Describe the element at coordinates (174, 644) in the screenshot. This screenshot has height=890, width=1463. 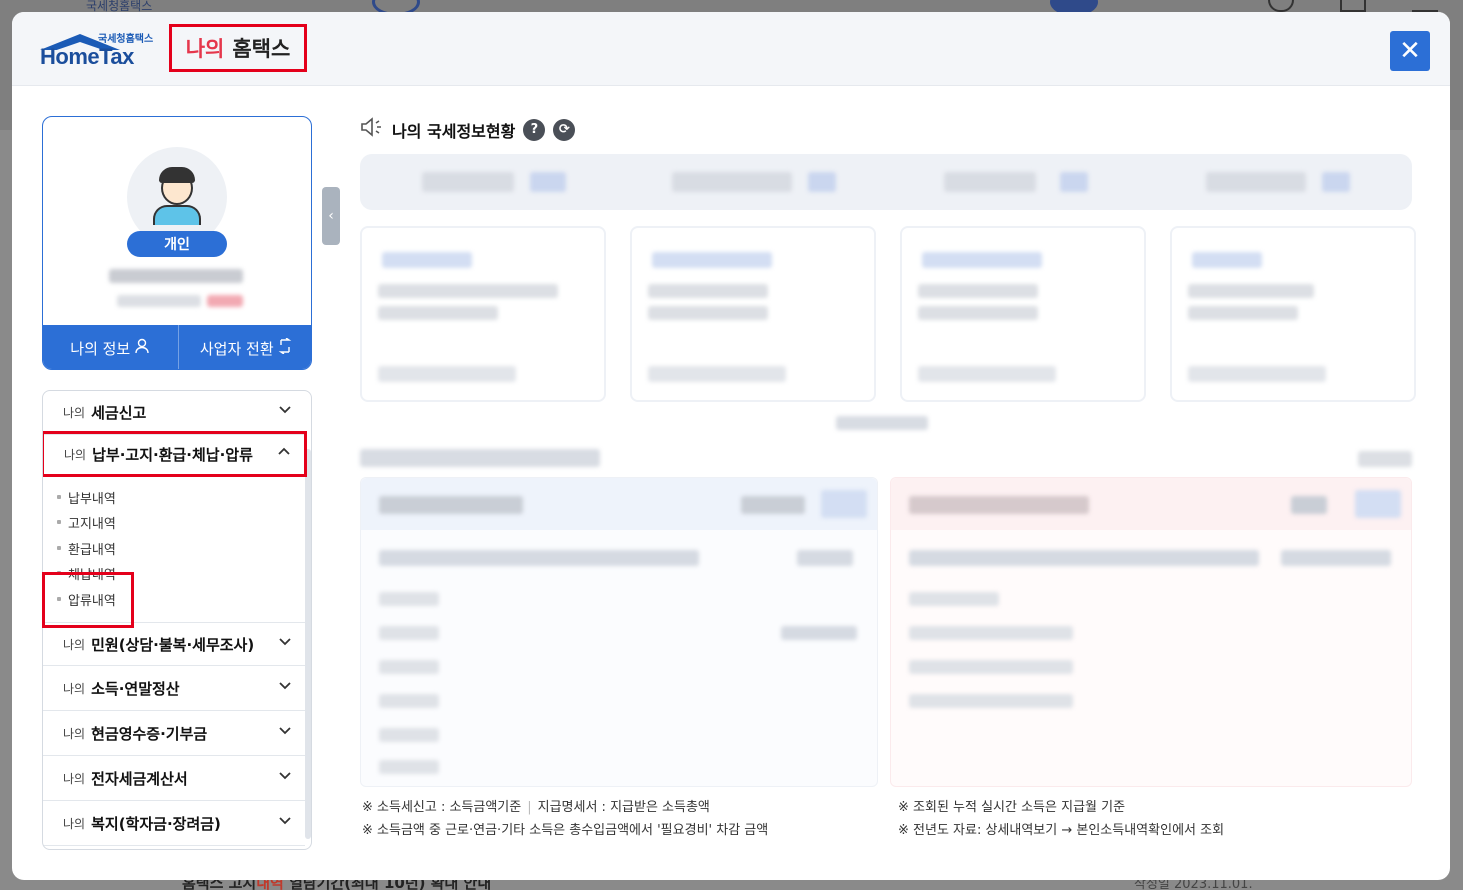
I see `menu-item-civil-petition: 나의 민원(상담·불복·세무조사)` at that location.